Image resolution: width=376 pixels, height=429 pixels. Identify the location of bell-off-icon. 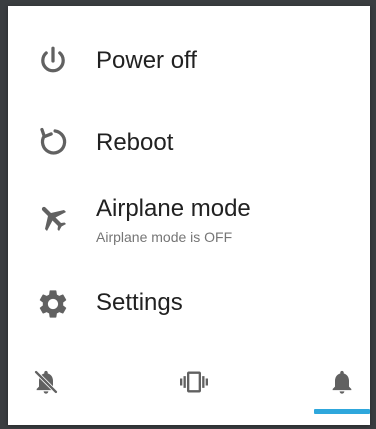
(46, 382).